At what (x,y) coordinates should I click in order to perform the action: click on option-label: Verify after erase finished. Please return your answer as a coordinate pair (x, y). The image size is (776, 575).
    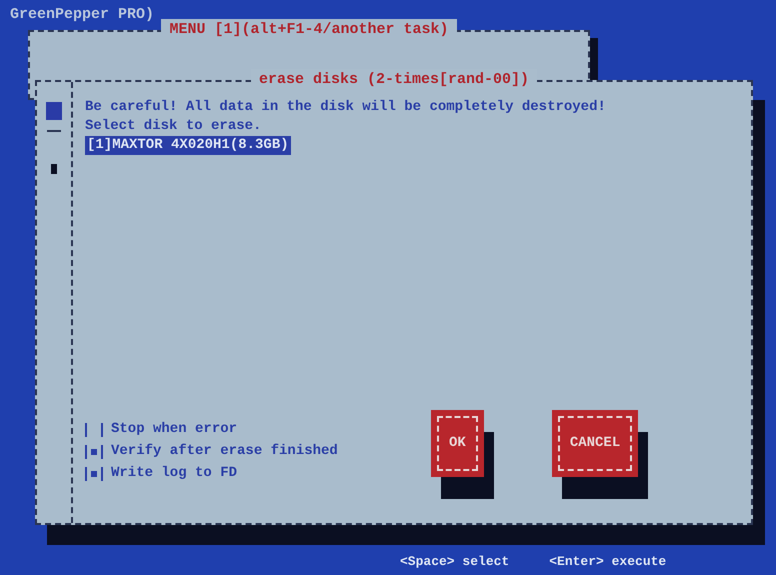
    Looking at the image, I should click on (224, 451).